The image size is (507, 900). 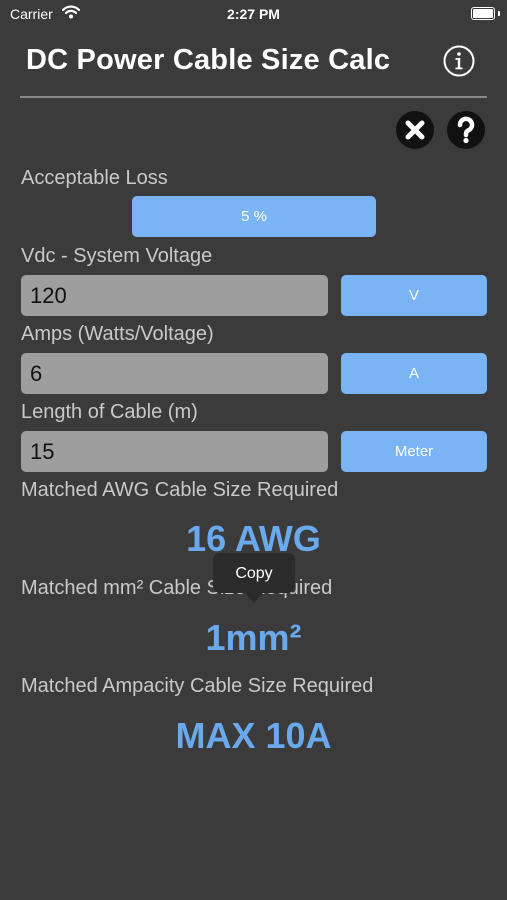 What do you see at coordinates (253, 97) in the screenshot?
I see `header-divider` at bounding box center [253, 97].